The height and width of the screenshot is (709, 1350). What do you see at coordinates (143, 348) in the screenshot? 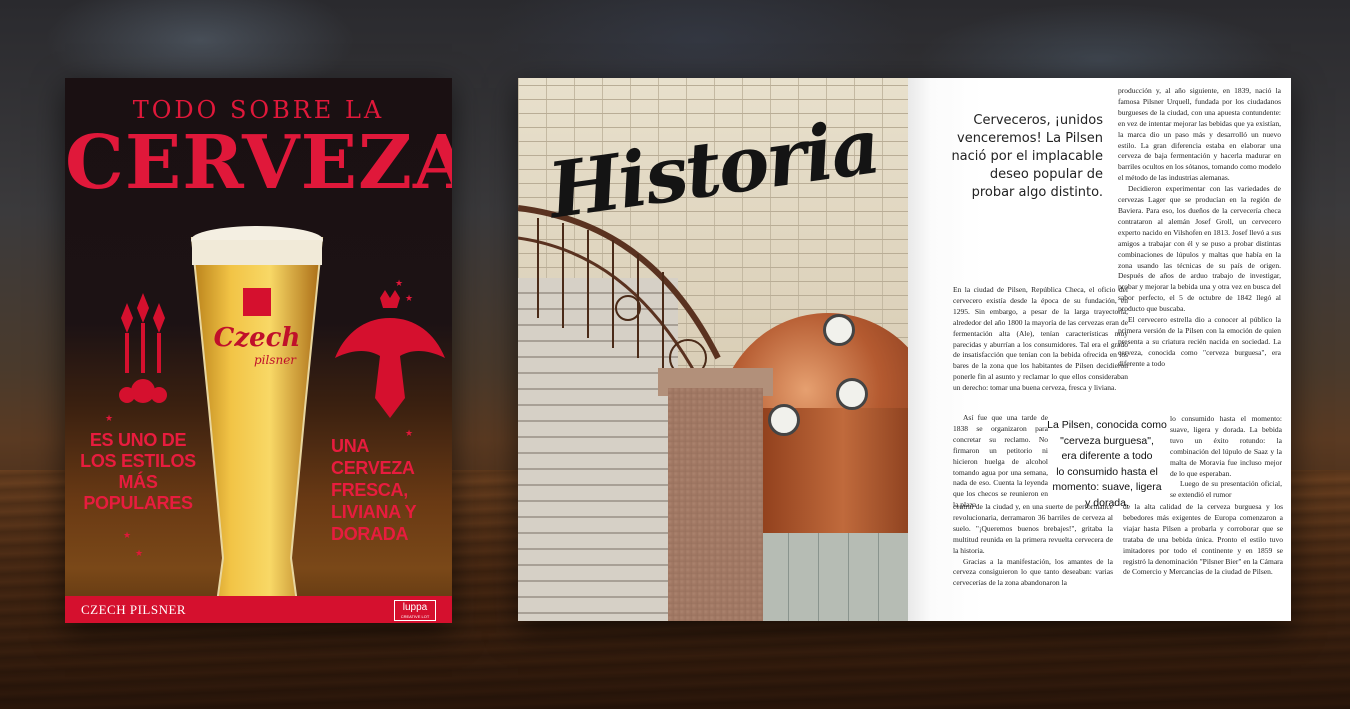
I see `wheat-icon` at bounding box center [143, 348].